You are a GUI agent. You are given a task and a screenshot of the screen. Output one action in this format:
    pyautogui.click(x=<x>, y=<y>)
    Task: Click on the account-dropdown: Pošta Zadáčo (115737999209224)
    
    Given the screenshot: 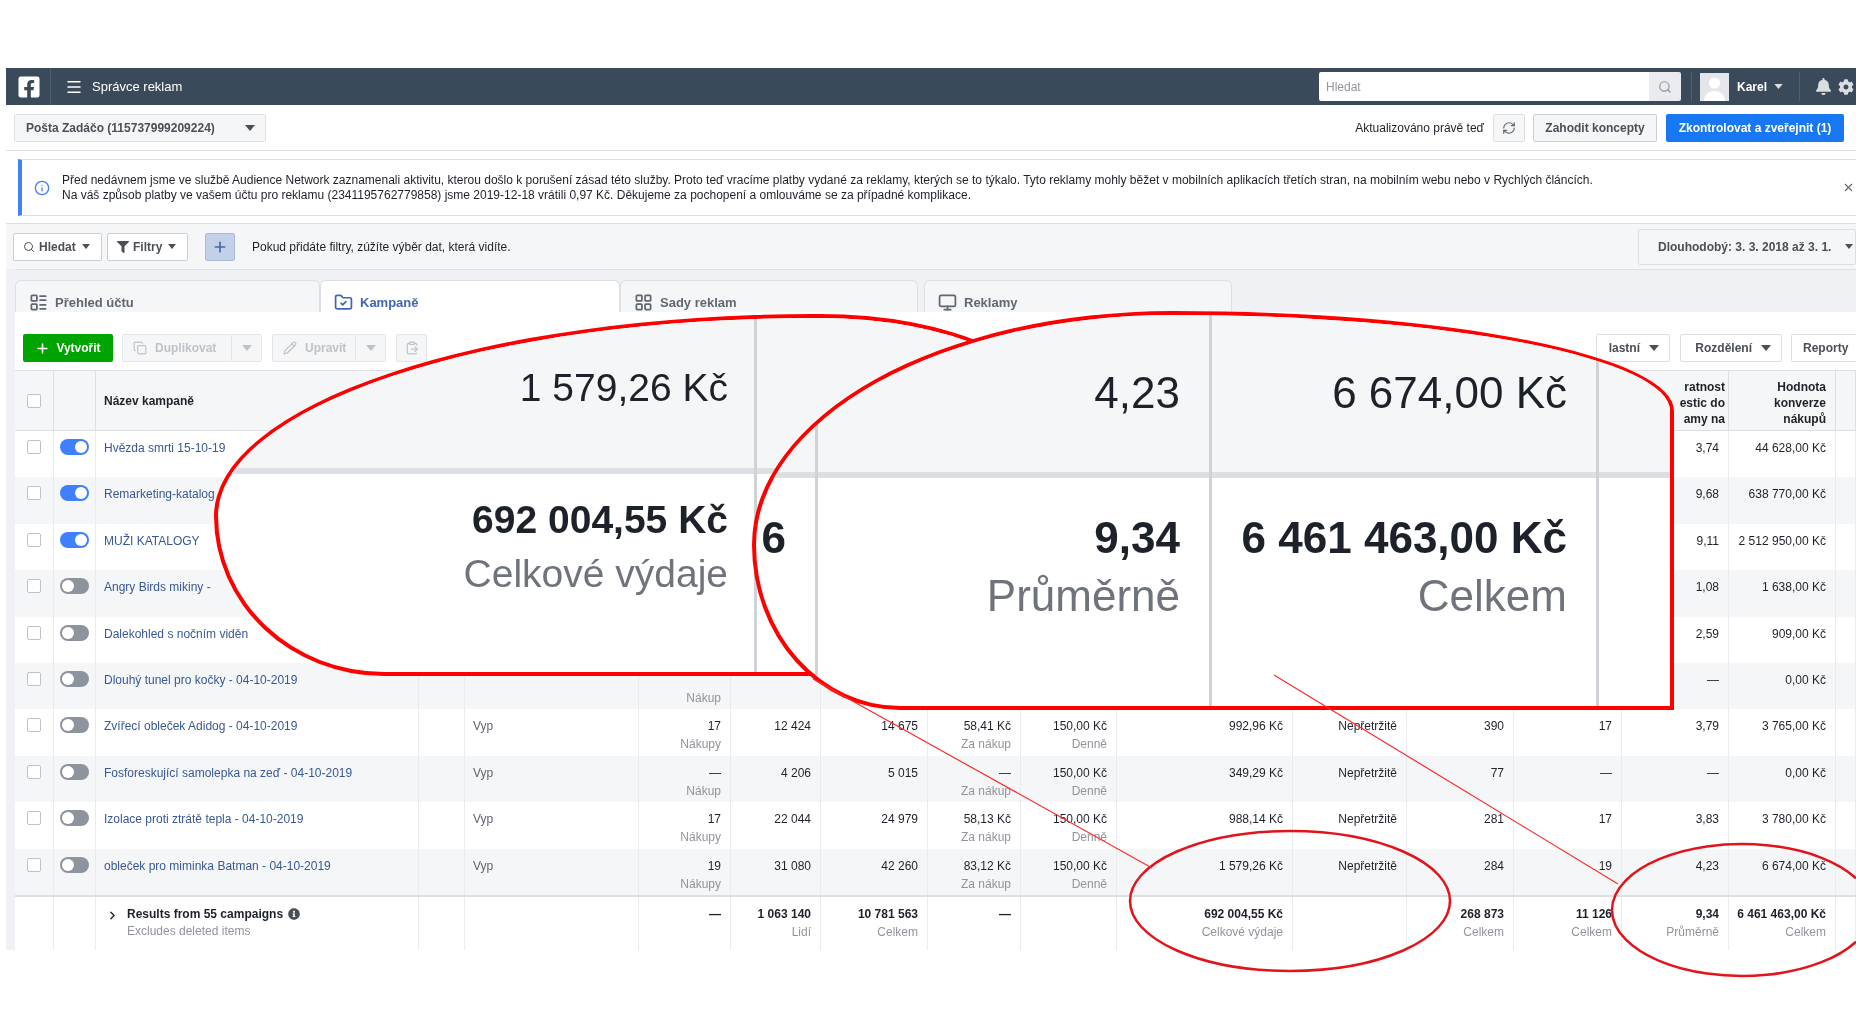 What is the action you would take?
    pyautogui.click(x=140, y=127)
    